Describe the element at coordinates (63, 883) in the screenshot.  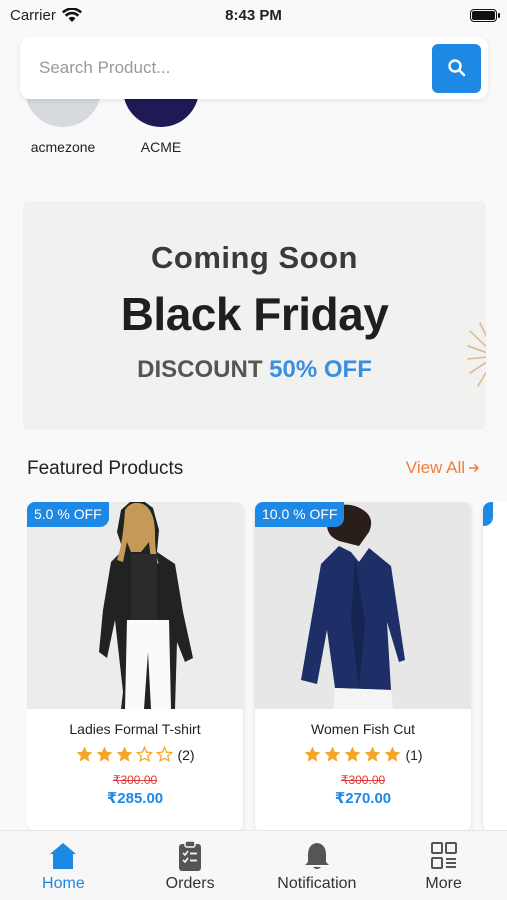
I see `nav-label-home: Home` at that location.